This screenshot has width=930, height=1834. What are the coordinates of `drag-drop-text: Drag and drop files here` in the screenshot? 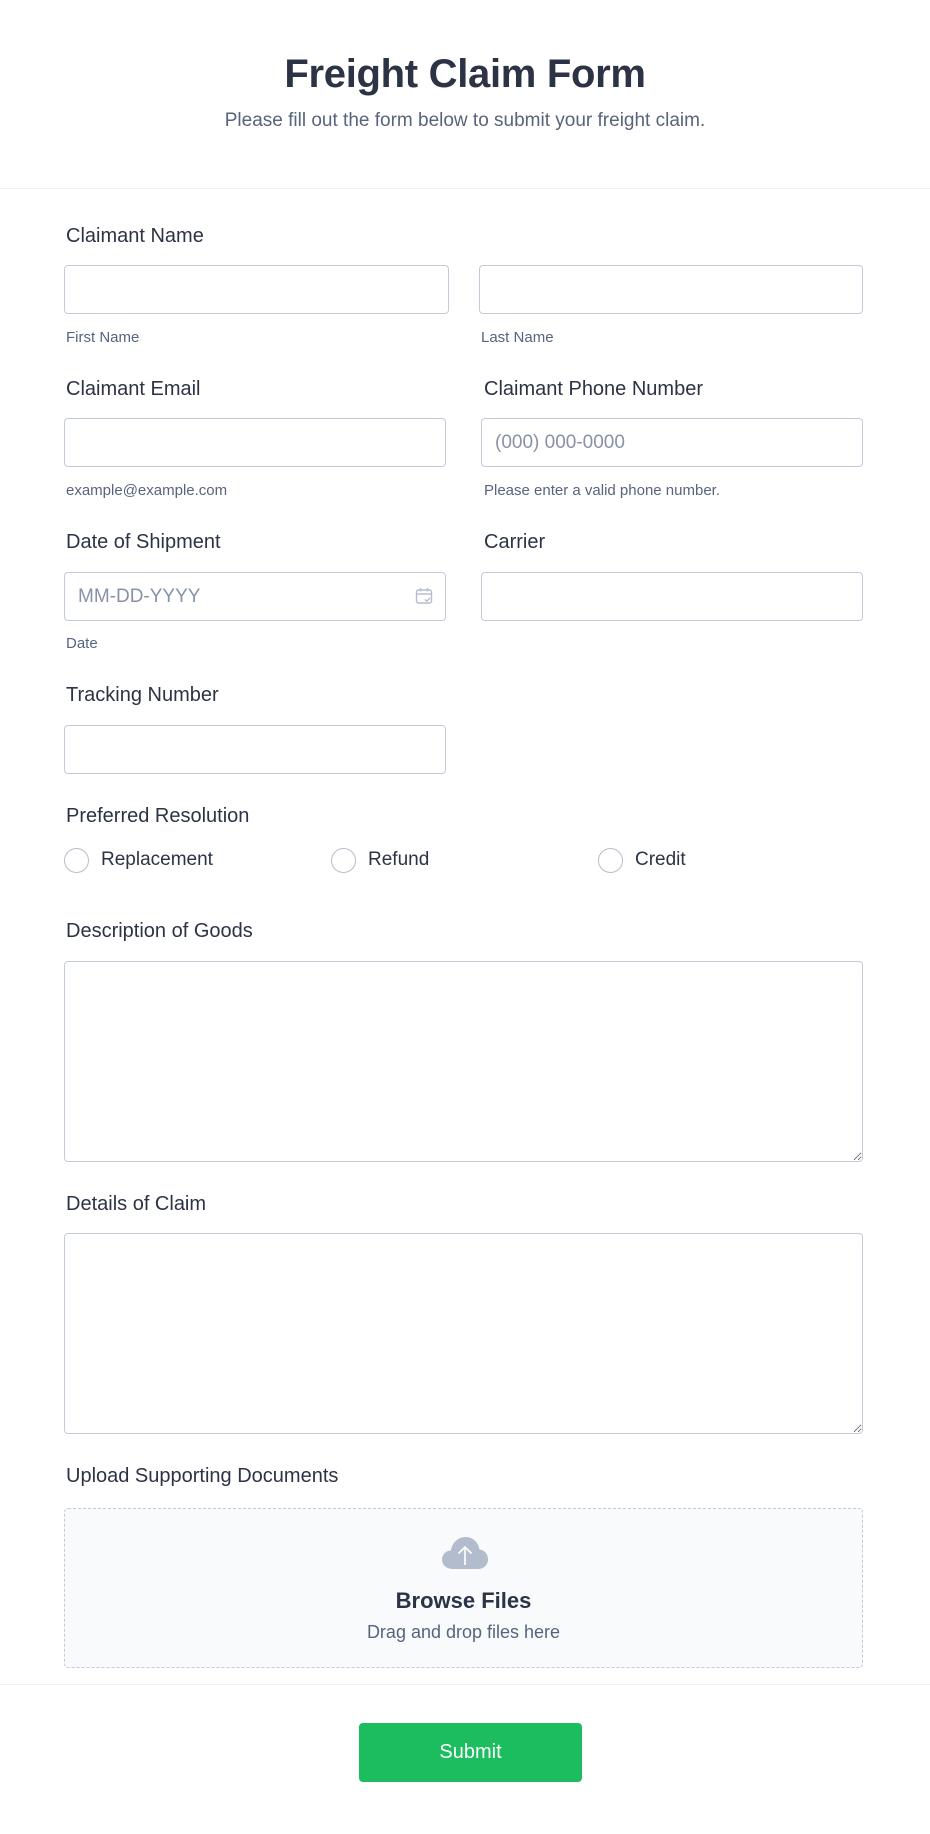 It's located at (463, 1632).